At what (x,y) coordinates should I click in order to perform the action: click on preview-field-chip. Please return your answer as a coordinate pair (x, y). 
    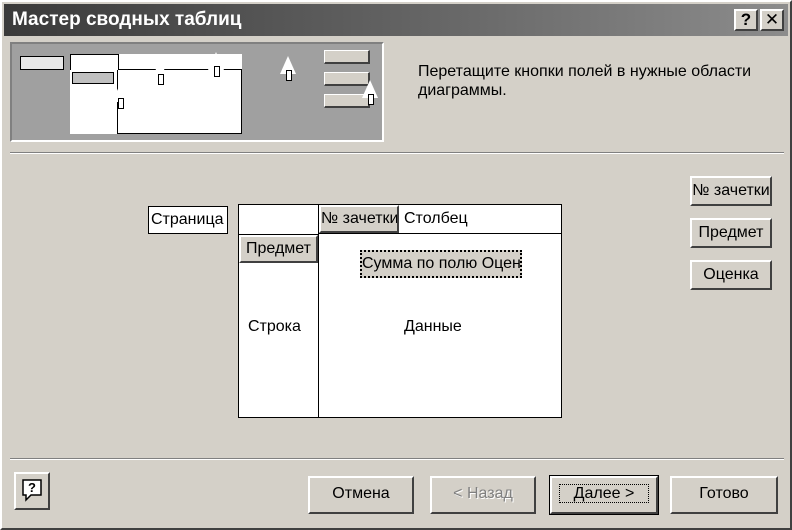
    Looking at the image, I should click on (93, 78).